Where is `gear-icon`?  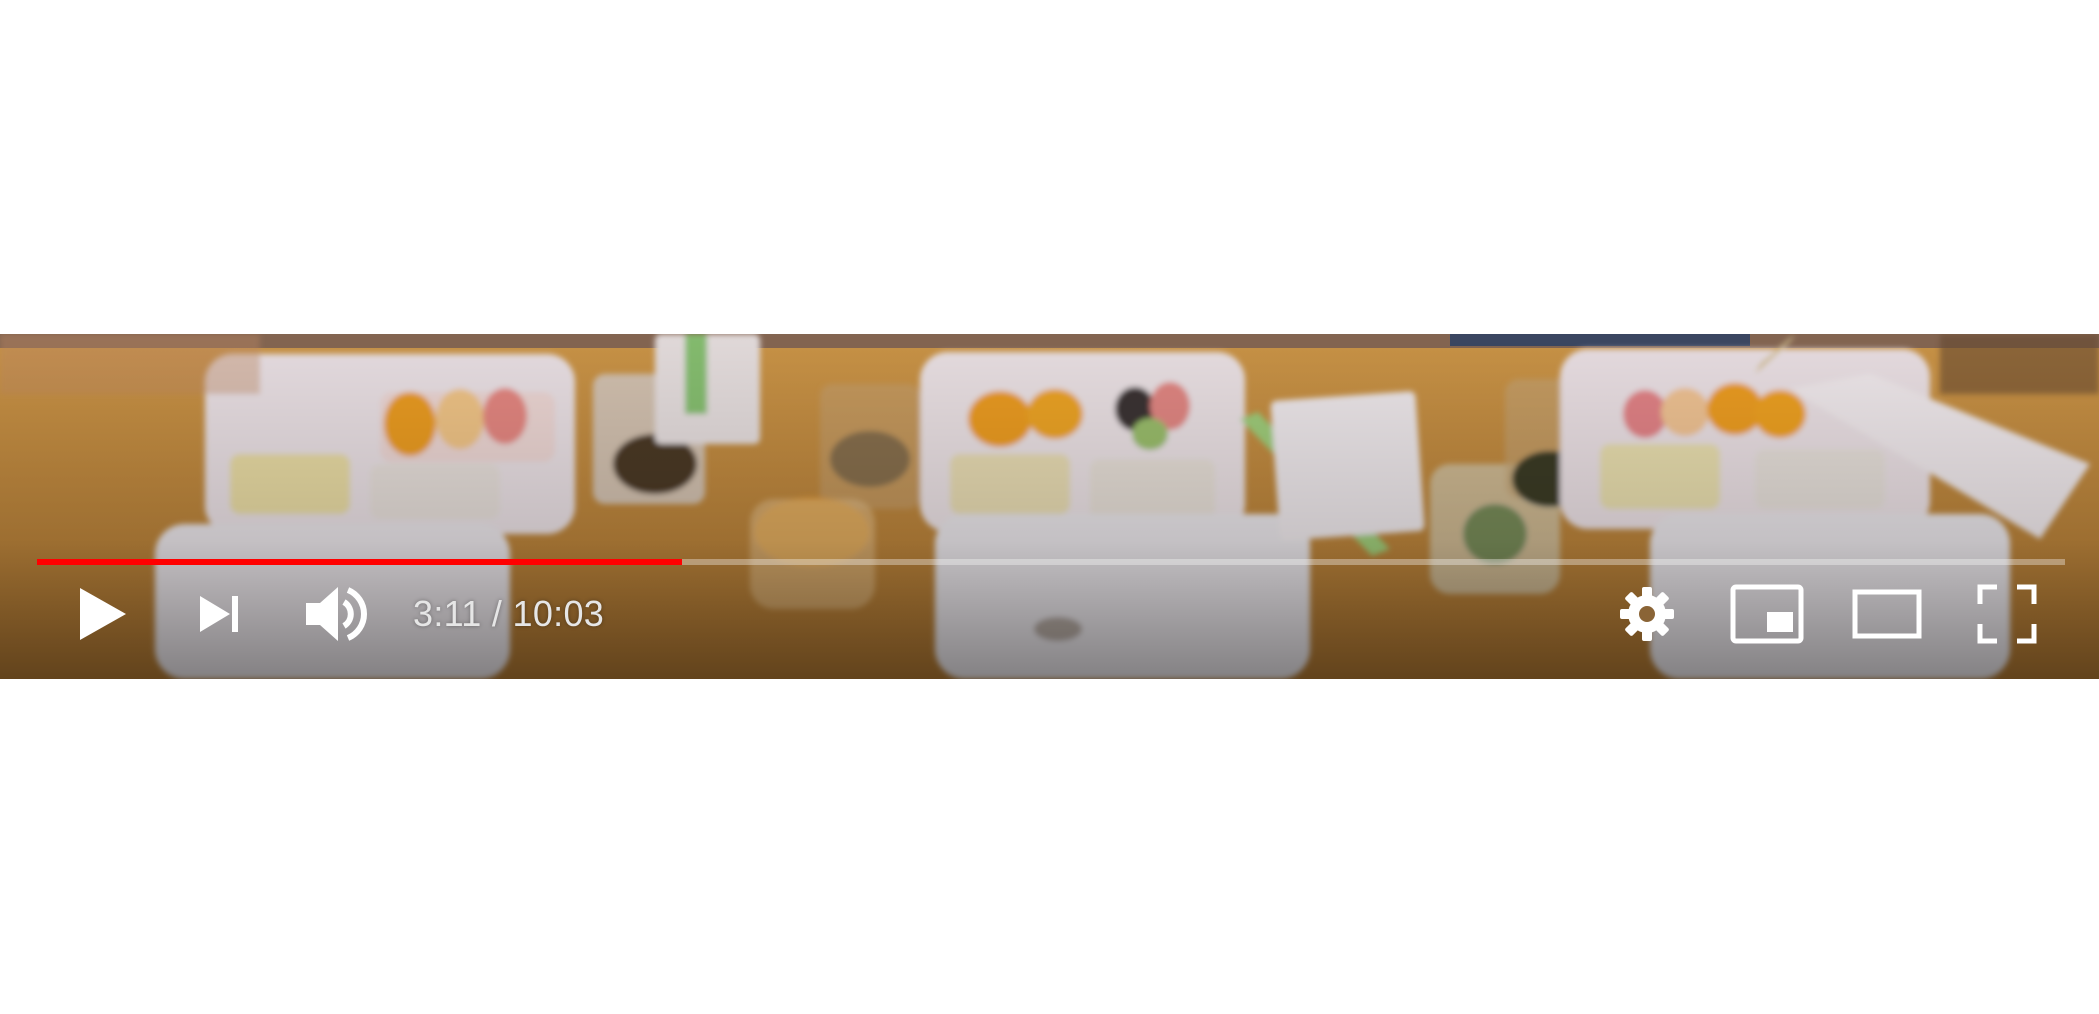
gear-icon is located at coordinates (1647, 614).